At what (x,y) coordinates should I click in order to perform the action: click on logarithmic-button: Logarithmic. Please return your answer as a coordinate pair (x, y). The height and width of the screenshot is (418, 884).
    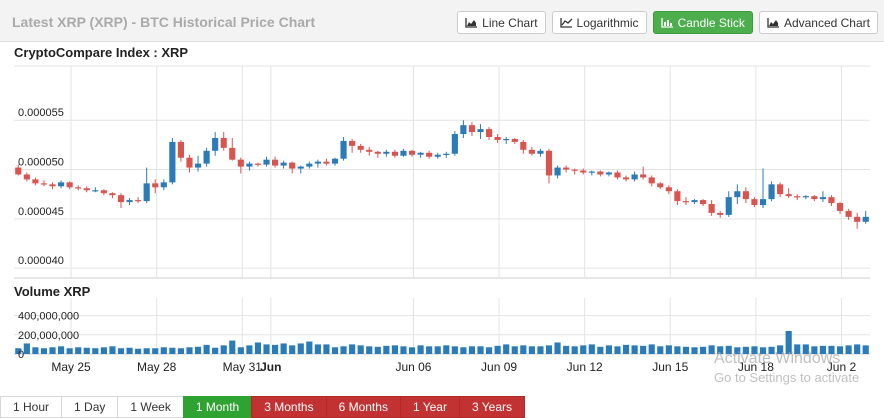
    Looking at the image, I should click on (599, 22).